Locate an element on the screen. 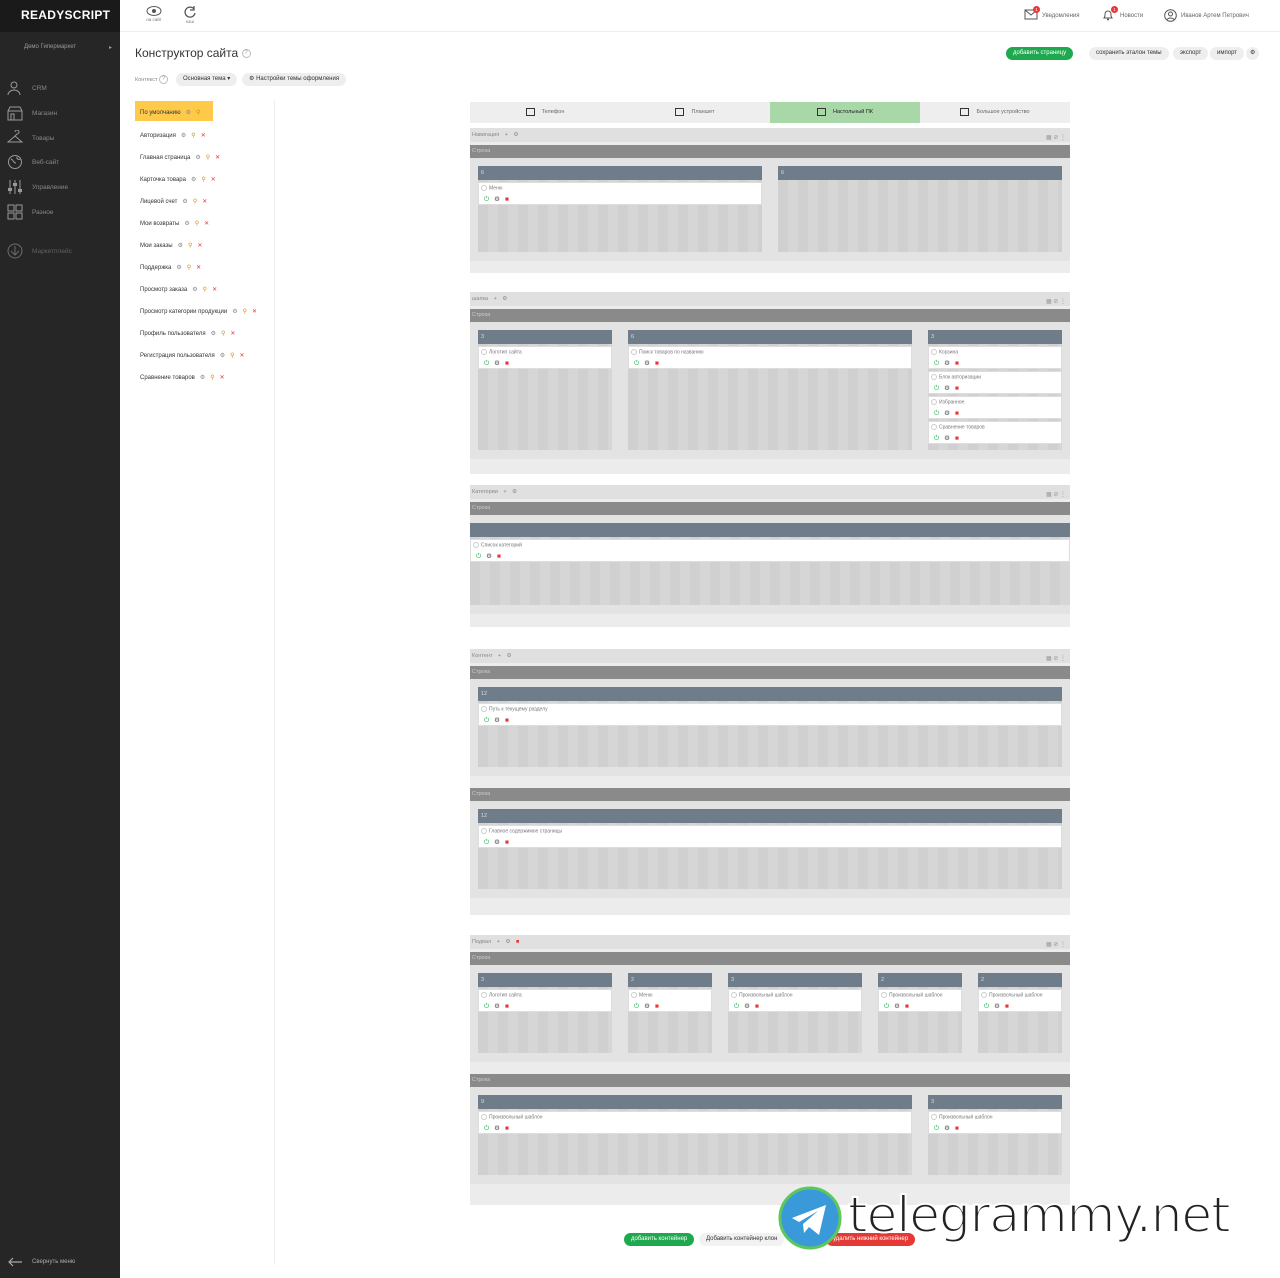  save-reference-button: сохранить эталон темы is located at coordinates (1129, 53).